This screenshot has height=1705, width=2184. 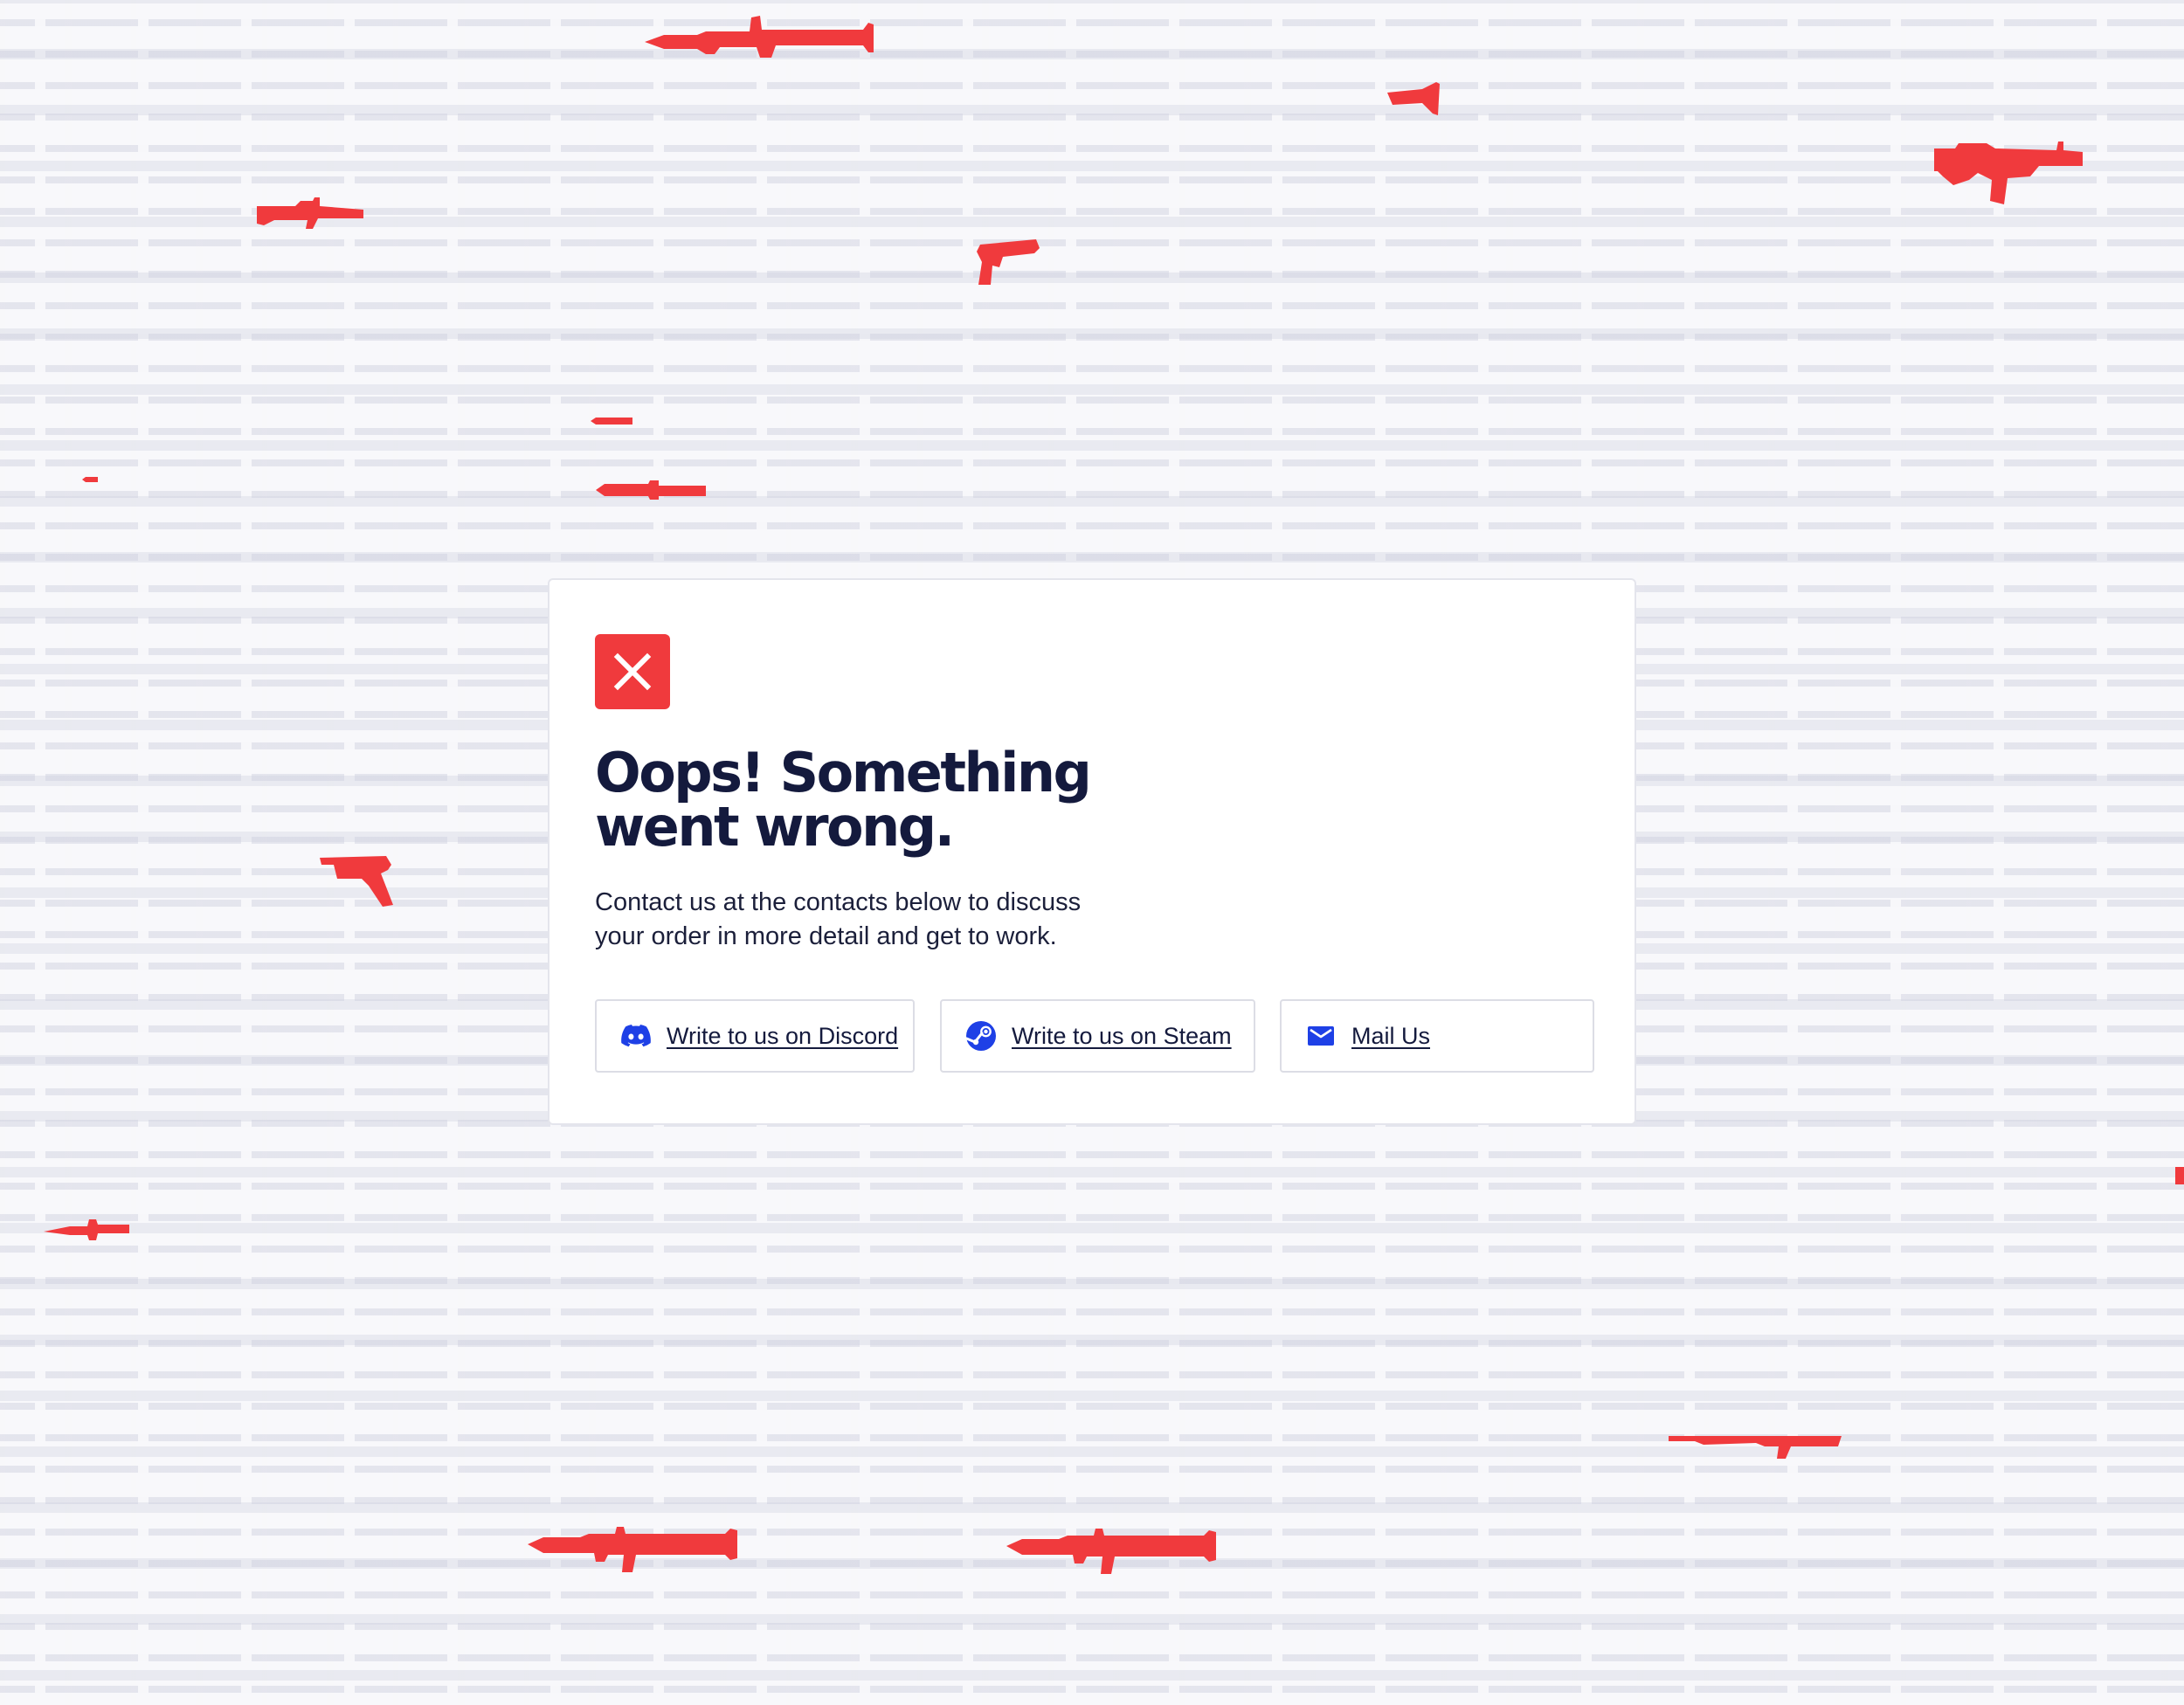 I want to click on error-badge, so click(x=632, y=671).